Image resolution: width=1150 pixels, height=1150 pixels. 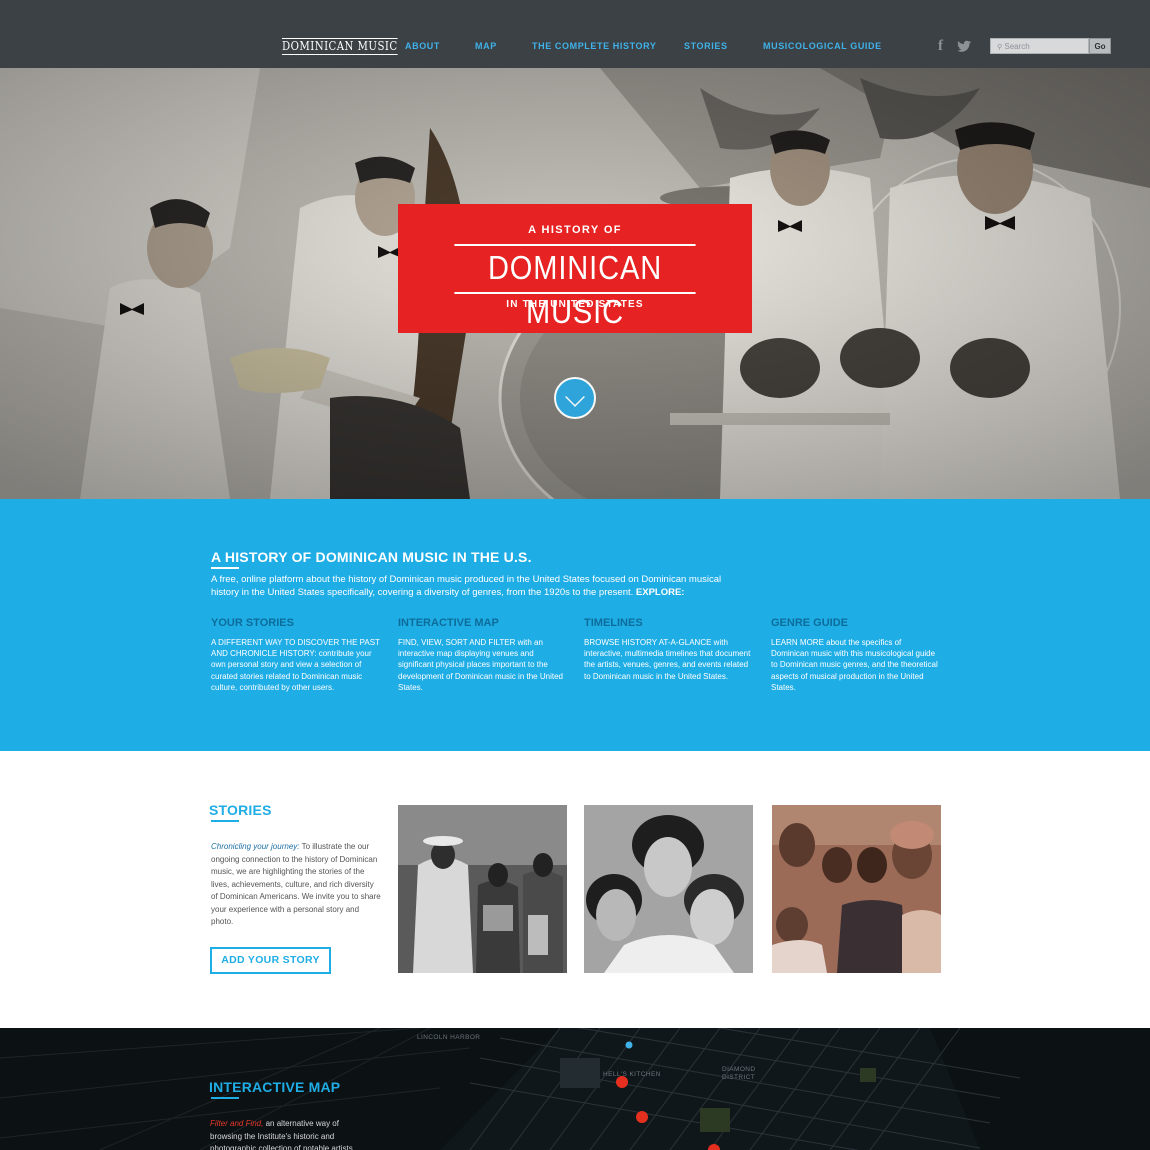 I want to click on intro-title: A HISTORY OF DOMINICAN MUSIC IN THE U.S., so click(x=371, y=557).